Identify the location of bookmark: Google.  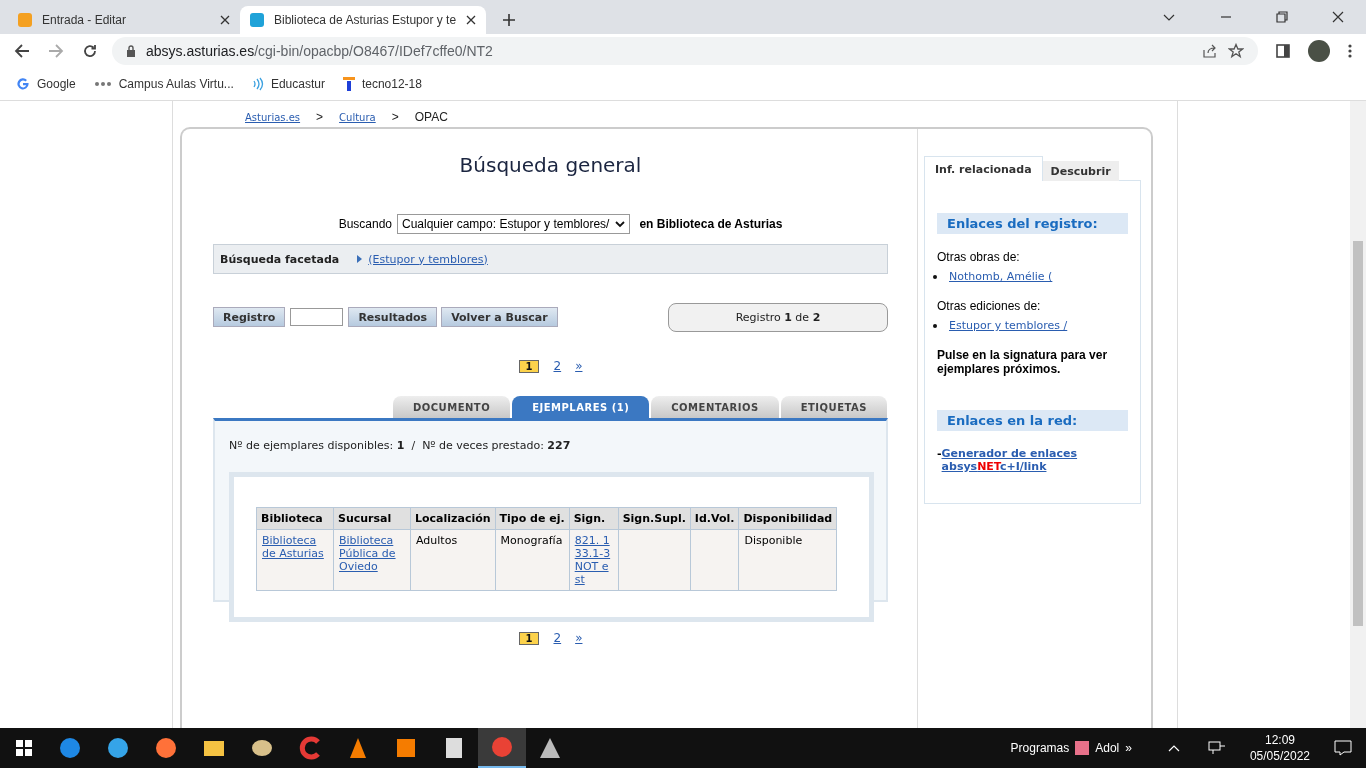
(46, 84).